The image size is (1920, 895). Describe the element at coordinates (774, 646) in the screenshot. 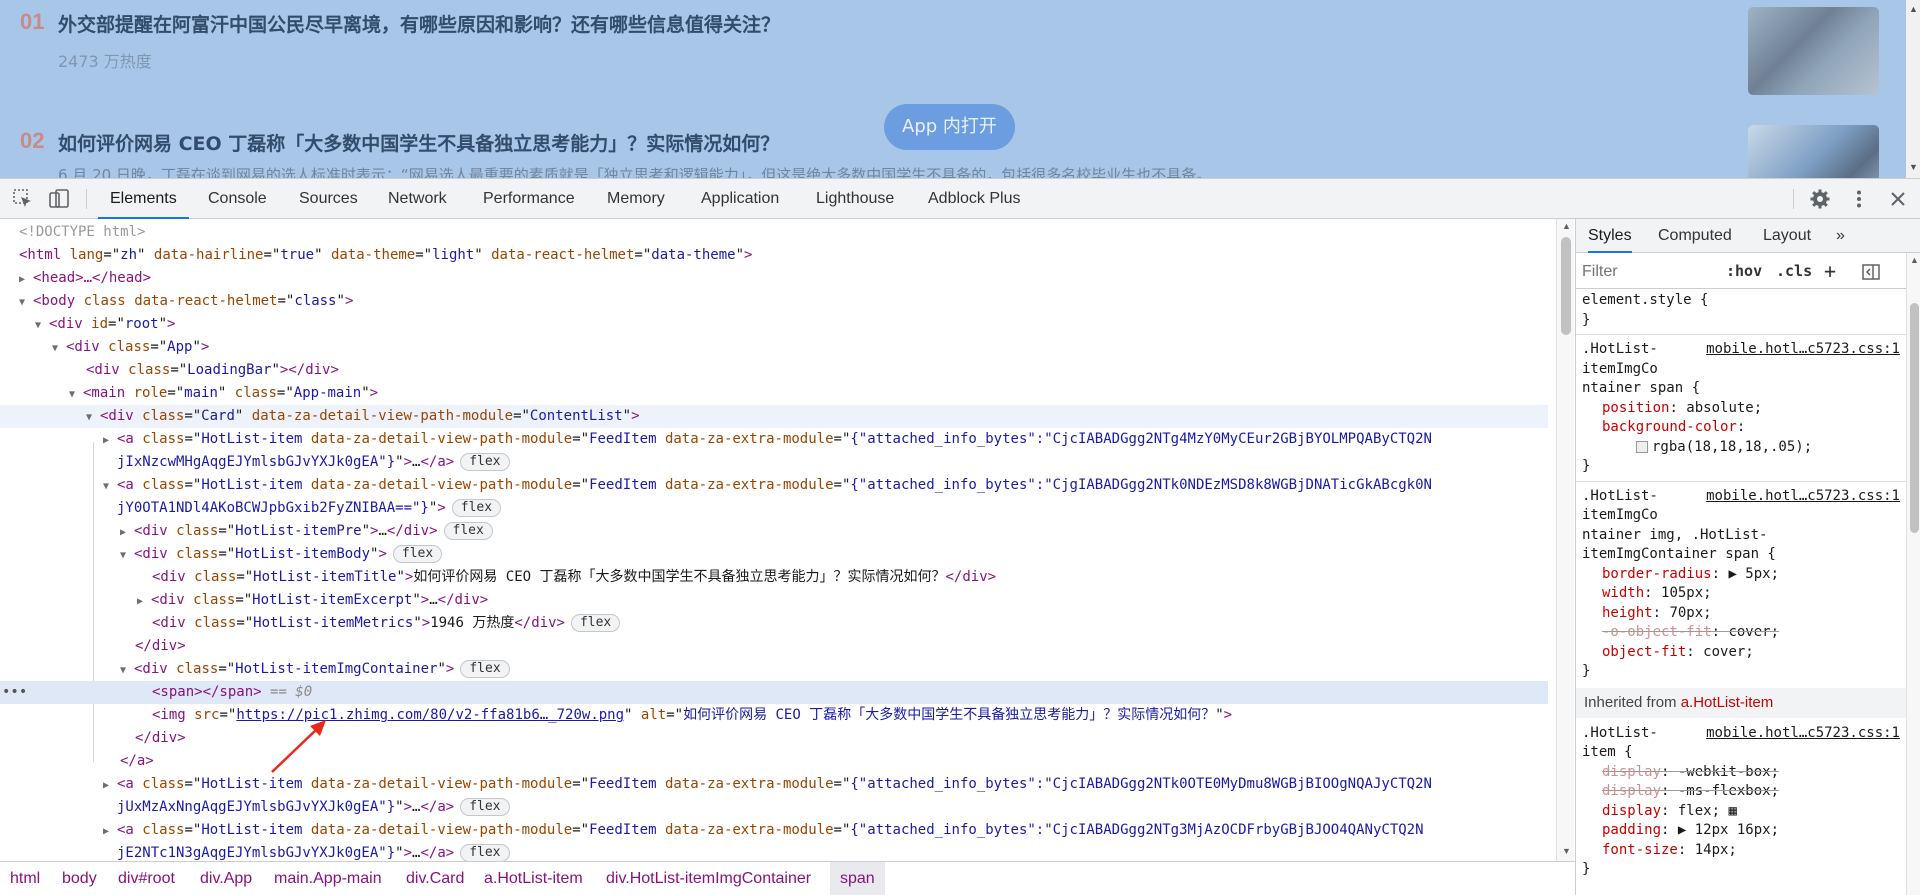

I see `dom-node-close-div: </div>` at that location.